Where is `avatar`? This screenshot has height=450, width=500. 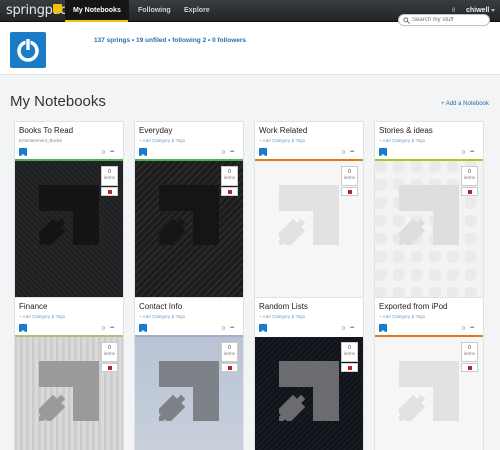
avatar is located at coordinates (28, 50).